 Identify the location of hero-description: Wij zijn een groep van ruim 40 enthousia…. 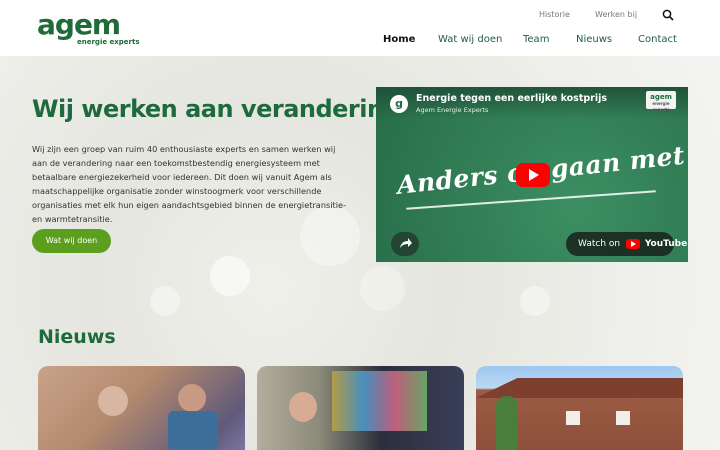
(189, 184).